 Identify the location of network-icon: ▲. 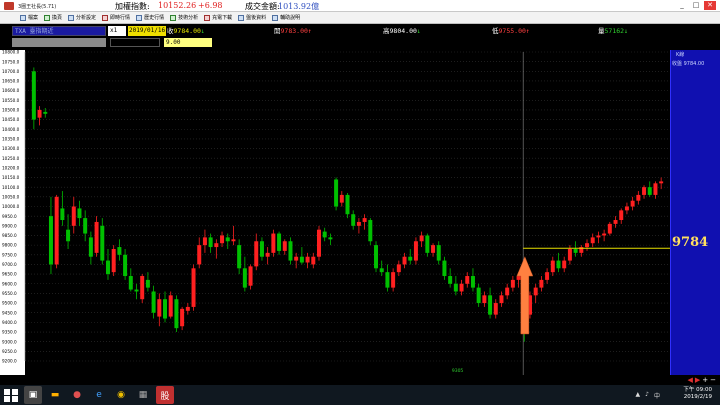
(638, 395).